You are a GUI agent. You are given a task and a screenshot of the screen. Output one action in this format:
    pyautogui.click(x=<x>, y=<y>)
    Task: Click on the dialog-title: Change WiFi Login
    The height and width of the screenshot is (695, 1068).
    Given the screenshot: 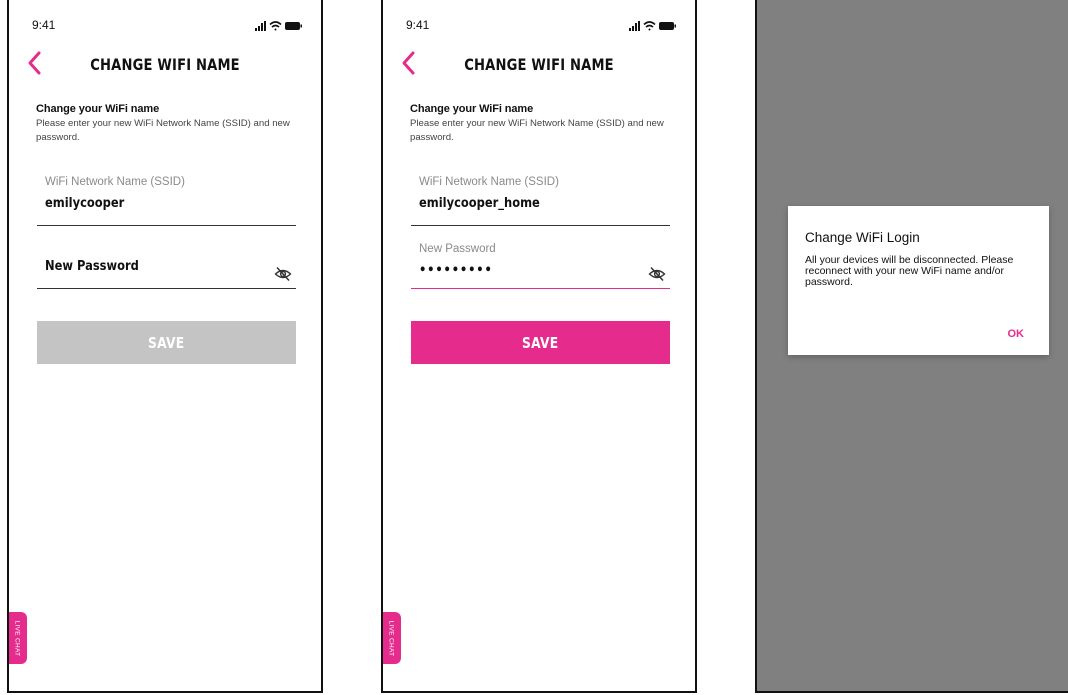 What is the action you would take?
    pyautogui.click(x=862, y=237)
    